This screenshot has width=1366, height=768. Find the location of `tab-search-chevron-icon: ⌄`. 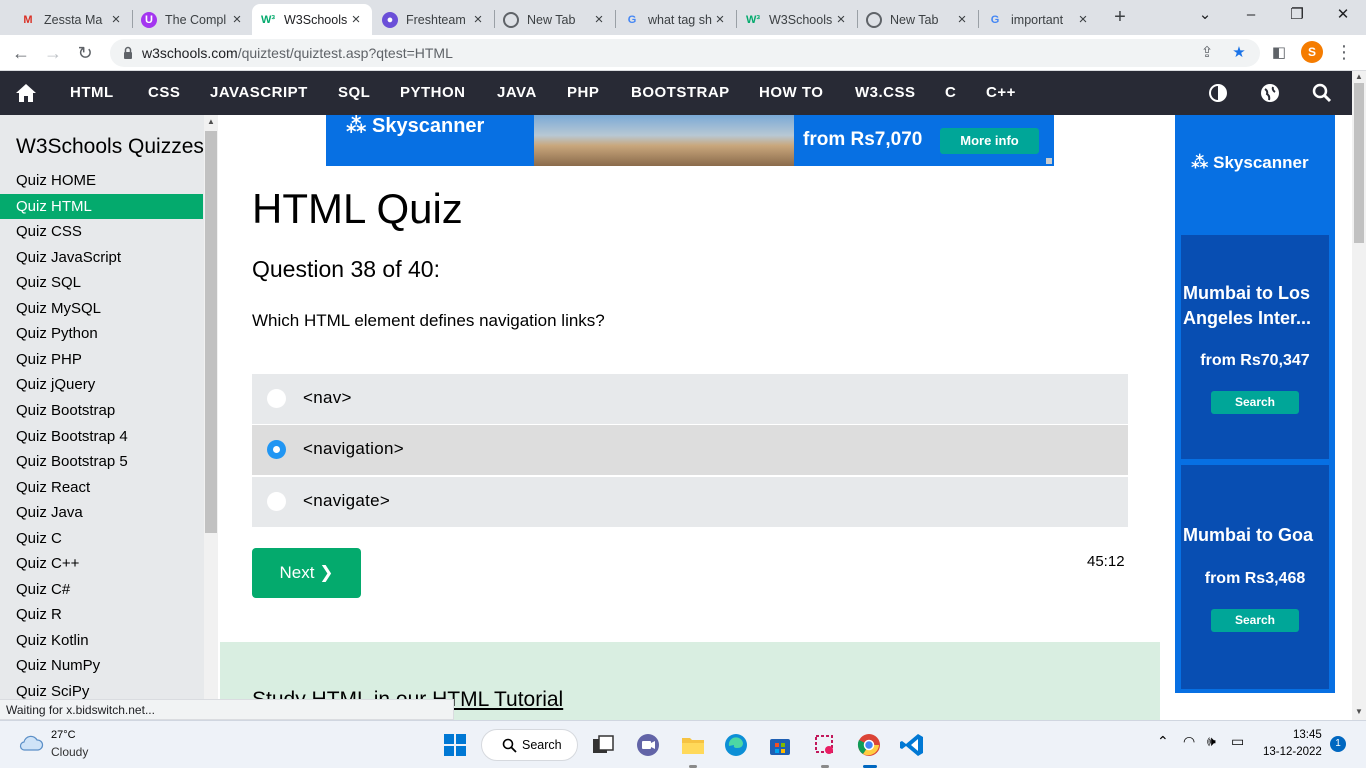

tab-search-chevron-icon: ⌄ is located at coordinates (1205, 16).